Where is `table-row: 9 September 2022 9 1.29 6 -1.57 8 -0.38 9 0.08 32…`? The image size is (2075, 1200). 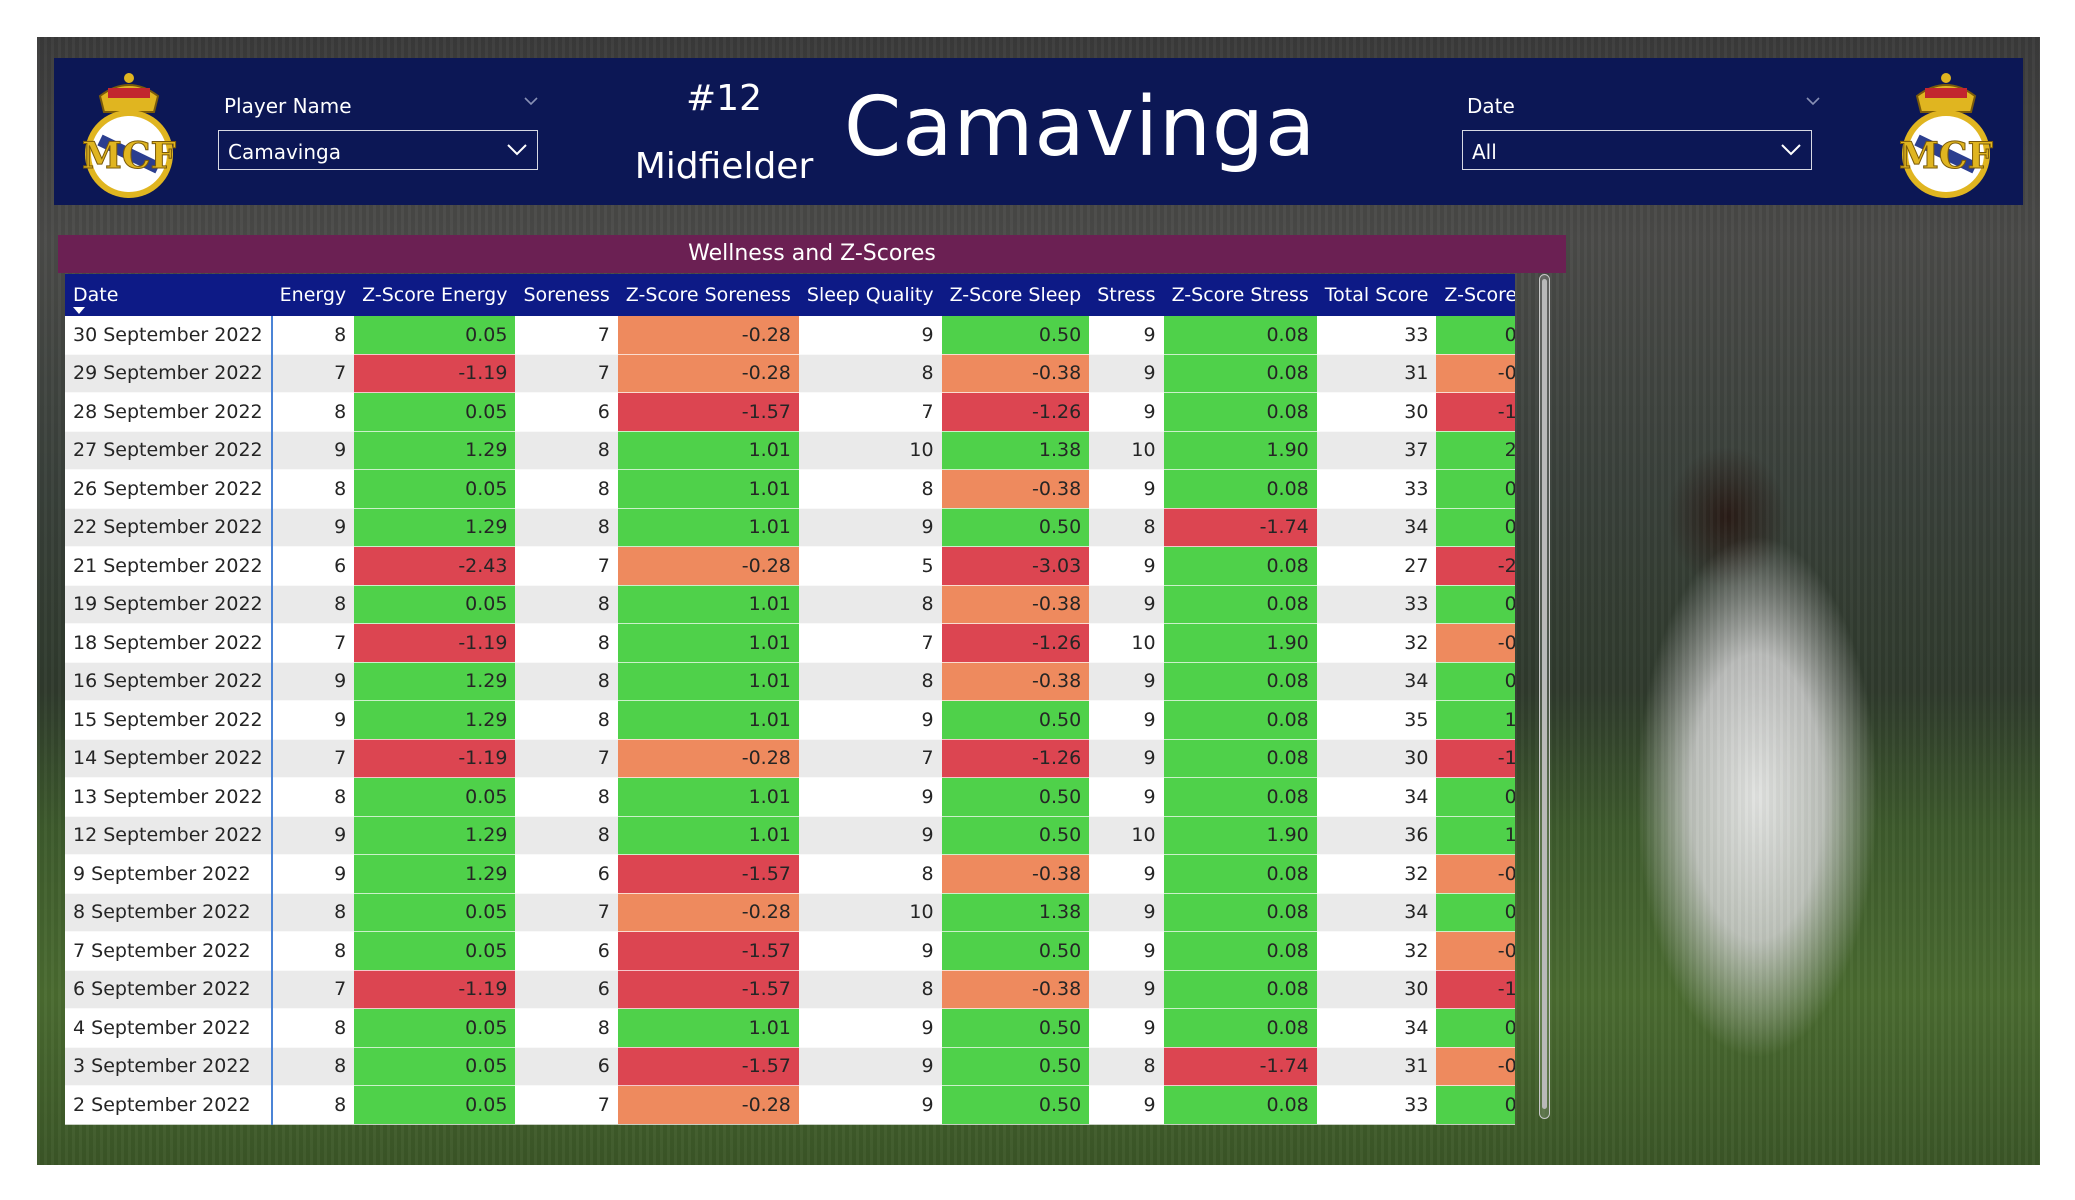
table-row: 9 September 2022 9 1.29 6 -1.57 8 -0.38 9 0.08 32… is located at coordinates (790, 874).